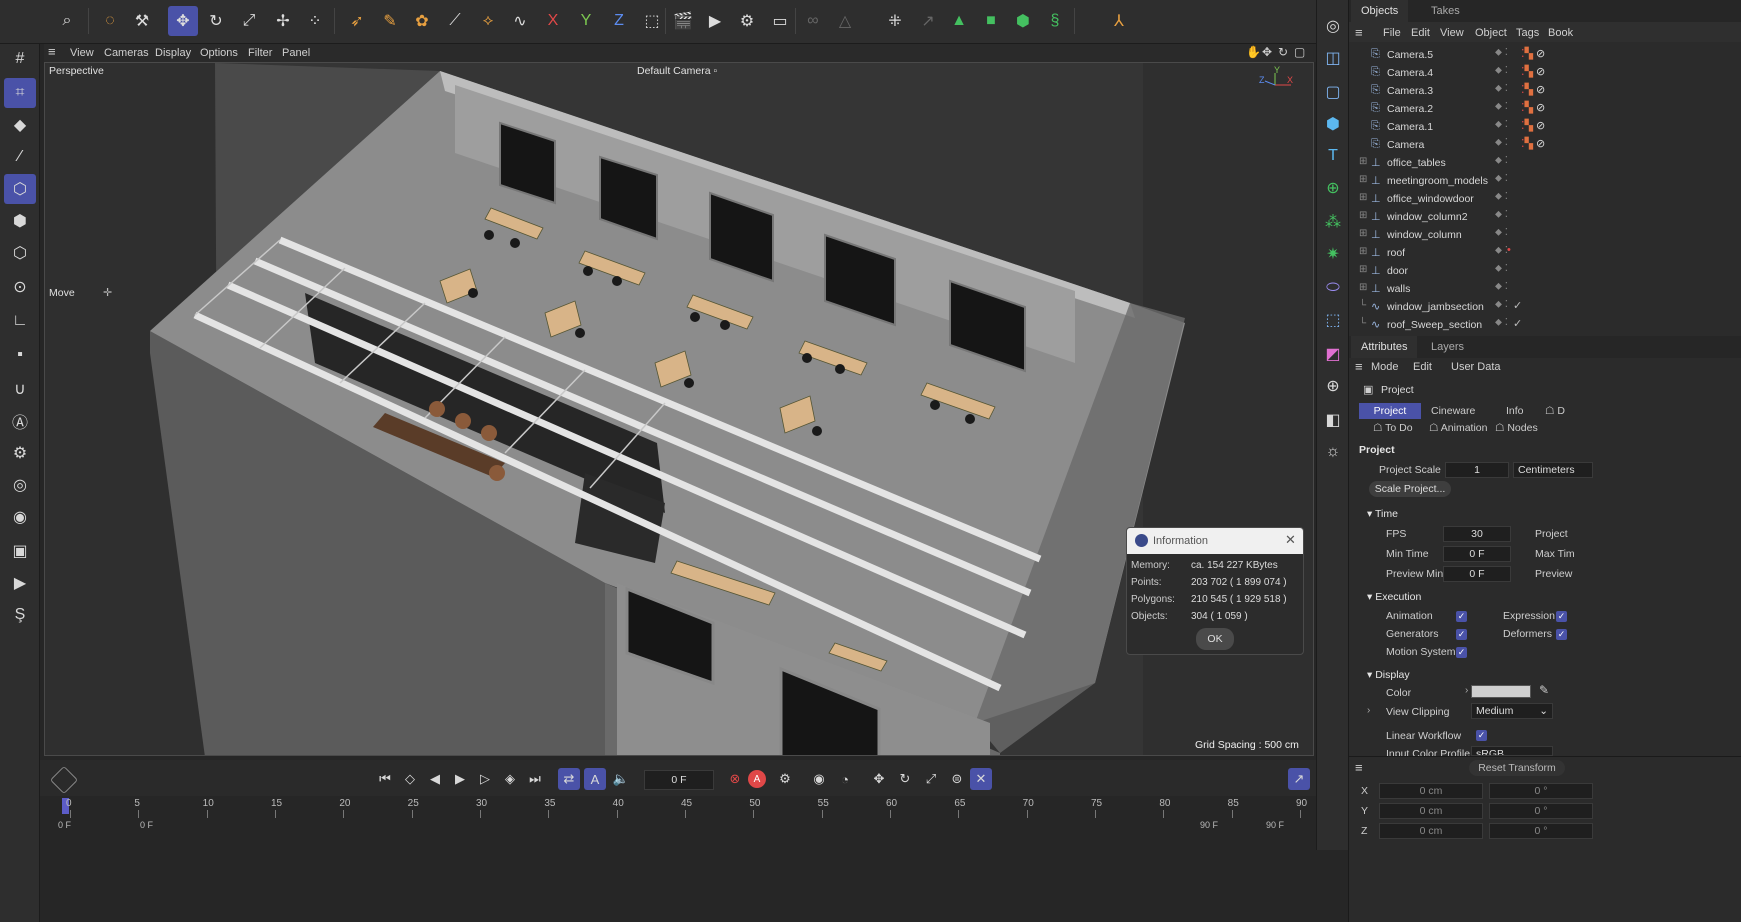  What do you see at coordinates (747, 21) in the screenshot?
I see `render-settings-icon: ⚙` at bounding box center [747, 21].